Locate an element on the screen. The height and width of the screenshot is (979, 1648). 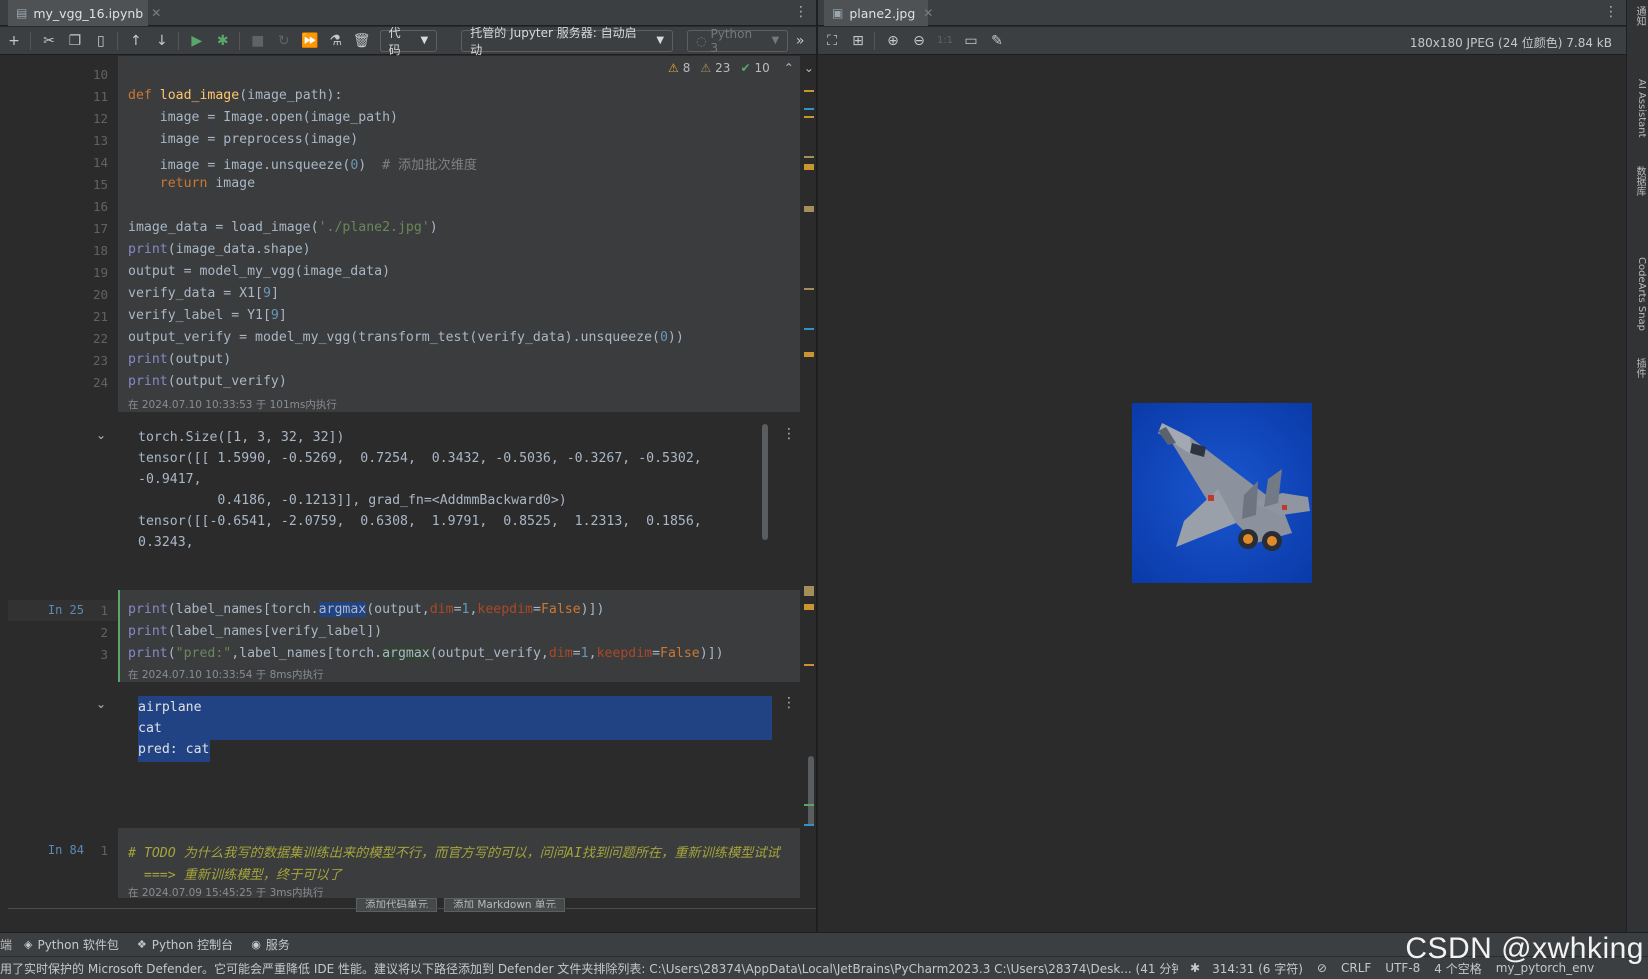
stop-icon: ■ is located at coordinates (258, 41).